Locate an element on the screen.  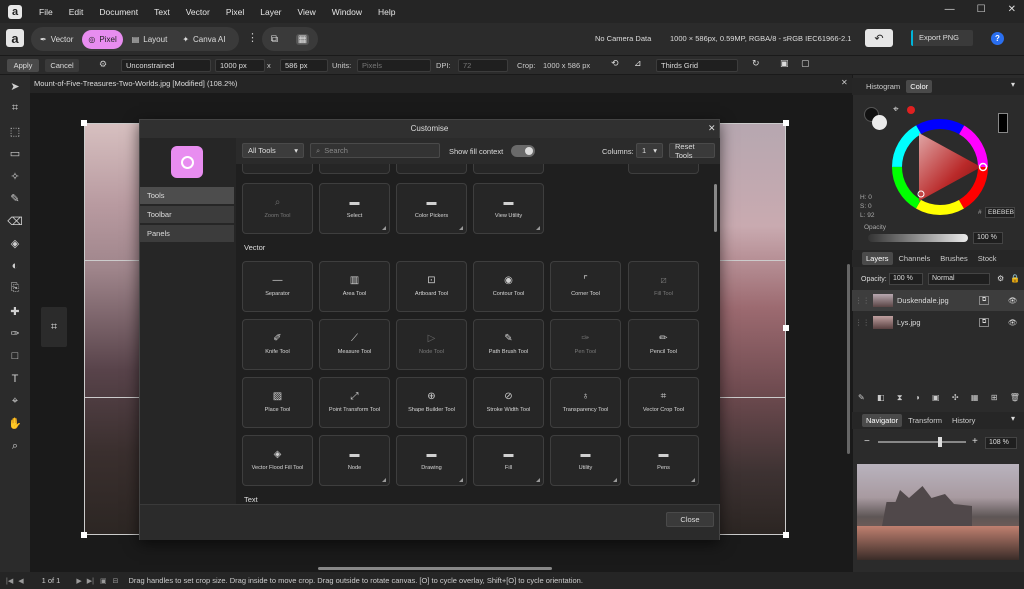
minimize-icon: — is located at coordinates (950, 9).